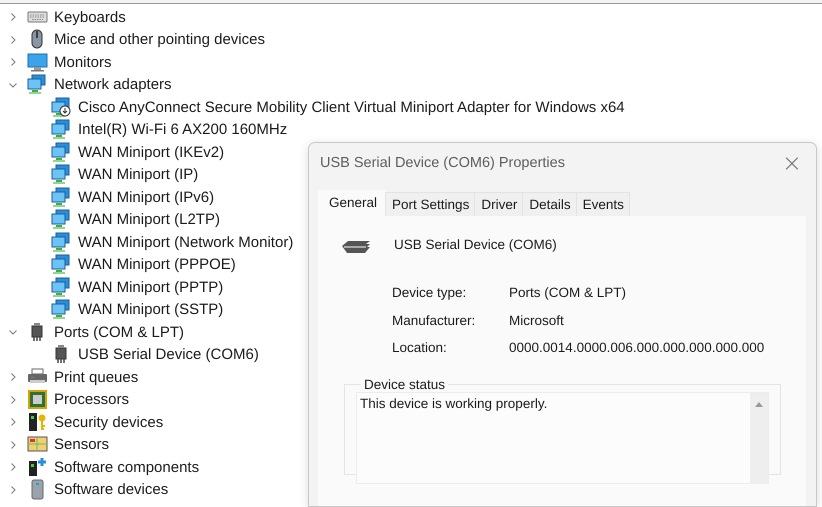 The image size is (822, 507). Describe the element at coordinates (37, 467) in the screenshot. I see `tower-icon` at that location.